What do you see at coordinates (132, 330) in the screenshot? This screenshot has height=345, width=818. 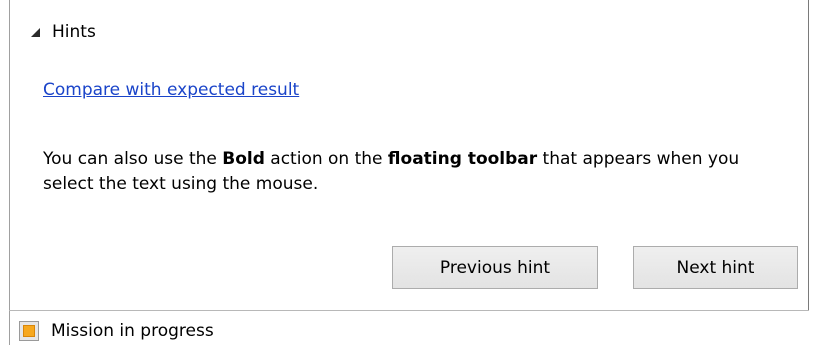 I see `status-label: Mission in progress` at bounding box center [132, 330].